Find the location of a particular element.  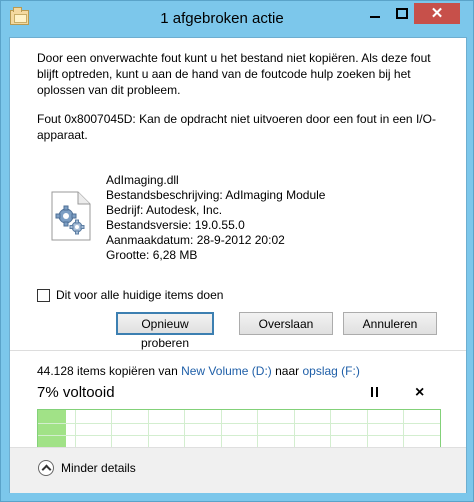

skip-button: Overslaan is located at coordinates (286, 323).